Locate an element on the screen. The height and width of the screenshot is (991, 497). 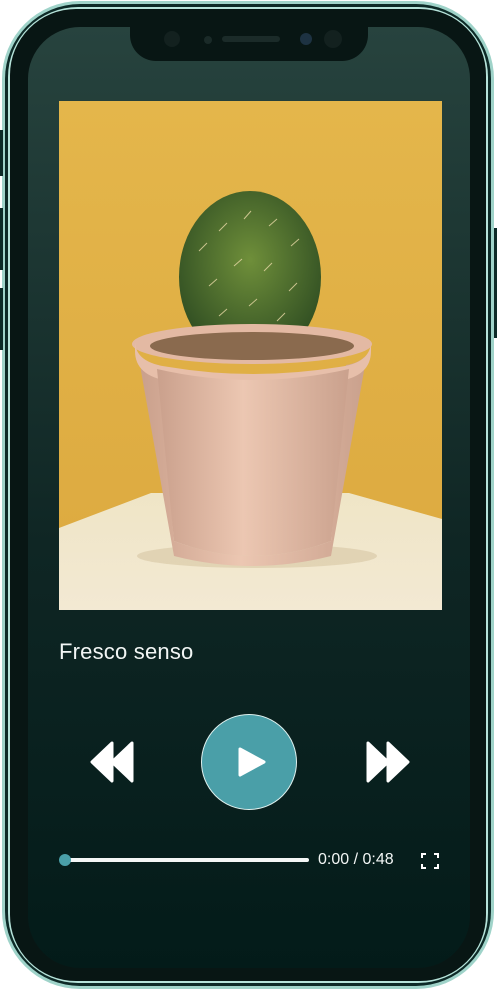
duration: 0:48 is located at coordinates (378, 859).